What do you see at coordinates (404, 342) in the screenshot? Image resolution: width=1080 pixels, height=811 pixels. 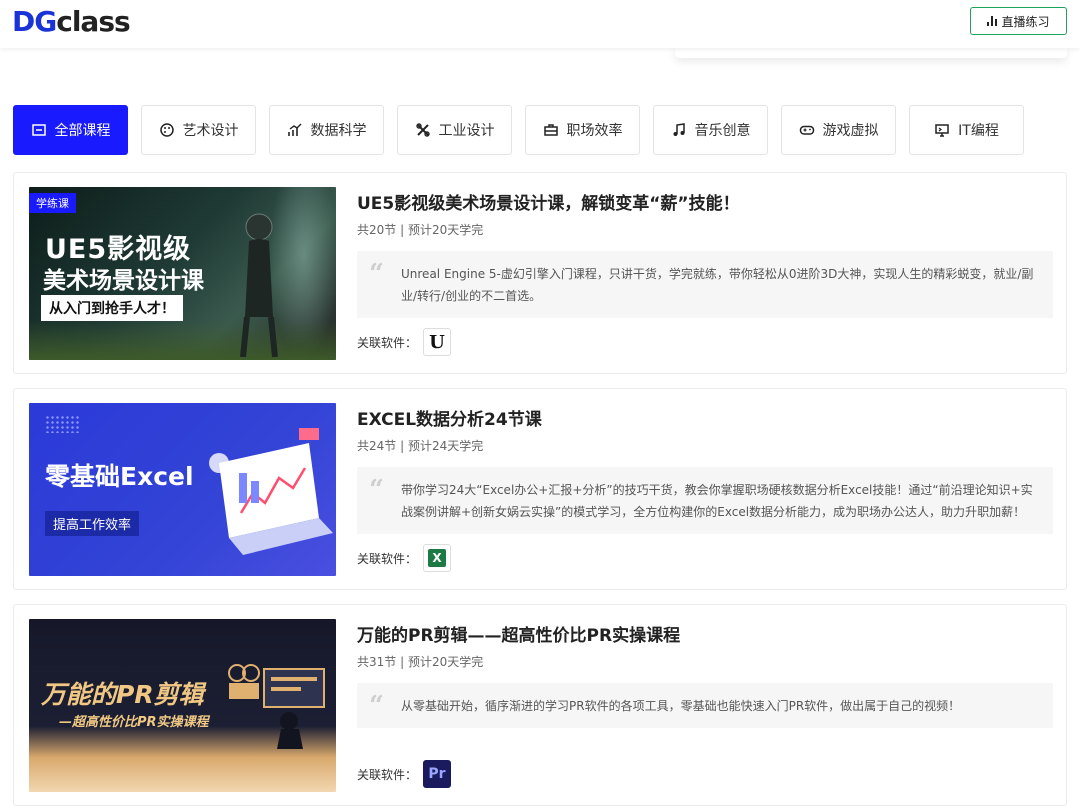 I see `related-software: 关联软件： U` at bounding box center [404, 342].